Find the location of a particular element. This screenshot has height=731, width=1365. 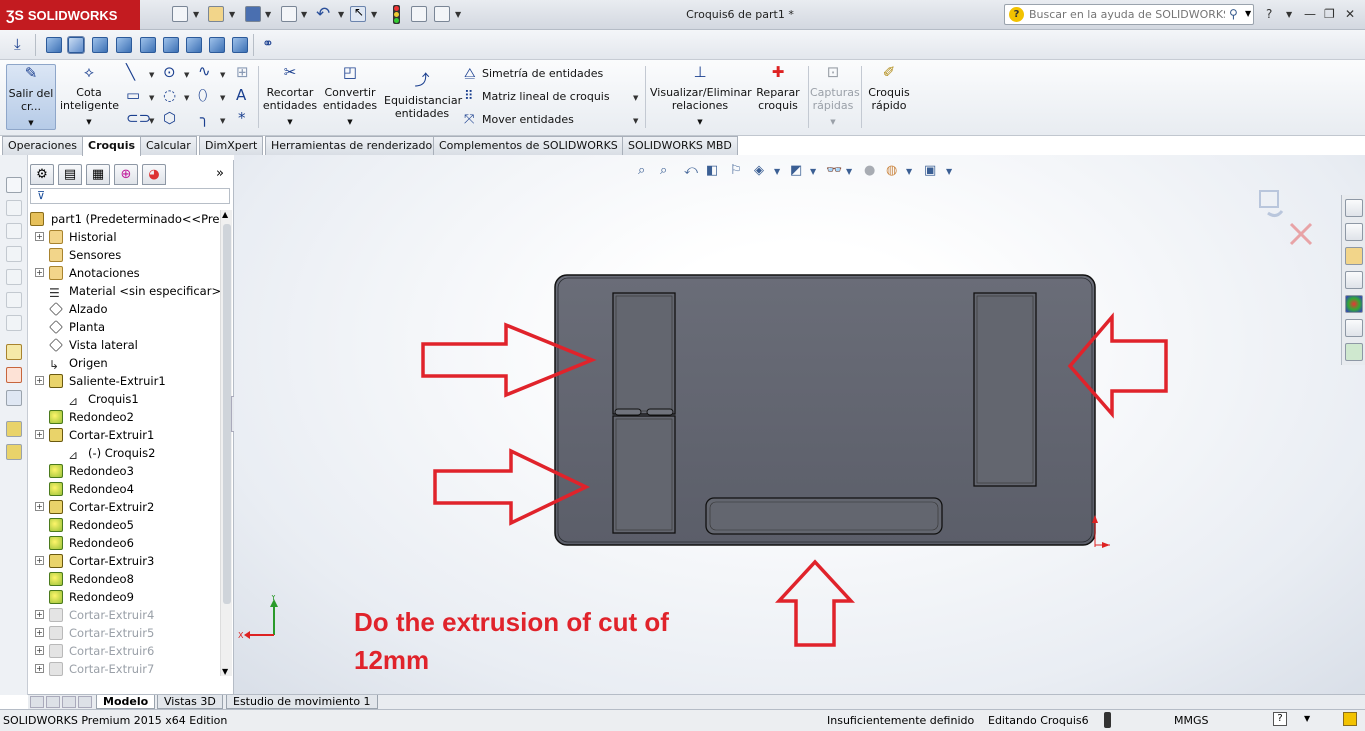

rectangle-dropdown-icon: ▼ is located at coordinates (151, 98).